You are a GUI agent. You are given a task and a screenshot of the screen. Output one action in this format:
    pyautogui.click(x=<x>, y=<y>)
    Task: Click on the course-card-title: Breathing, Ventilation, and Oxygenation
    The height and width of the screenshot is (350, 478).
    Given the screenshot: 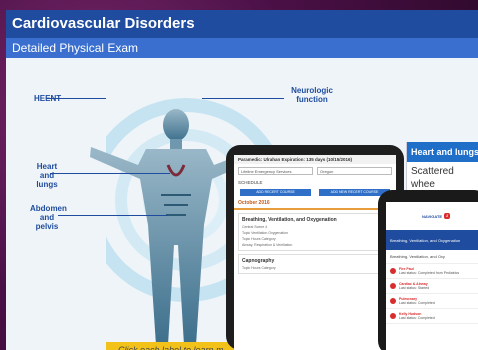 What is the action you would take?
    pyautogui.click(x=289, y=220)
    